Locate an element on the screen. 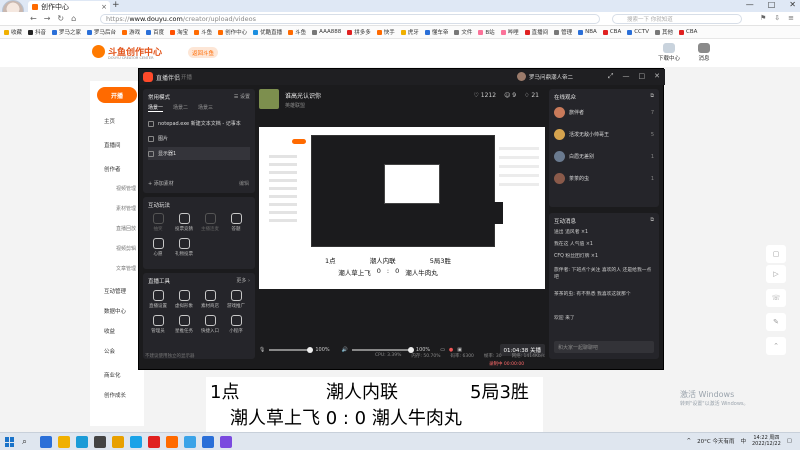  tool-maximize-icon: □ is located at coordinates (642, 76).